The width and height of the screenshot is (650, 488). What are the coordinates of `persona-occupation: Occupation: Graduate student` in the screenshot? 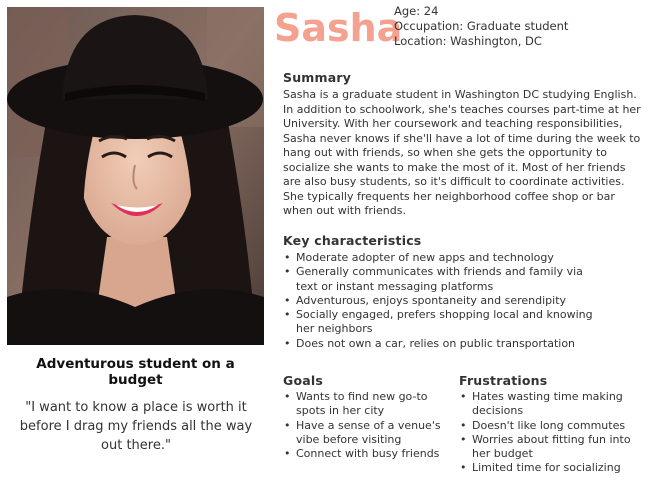 It's located at (481, 26).